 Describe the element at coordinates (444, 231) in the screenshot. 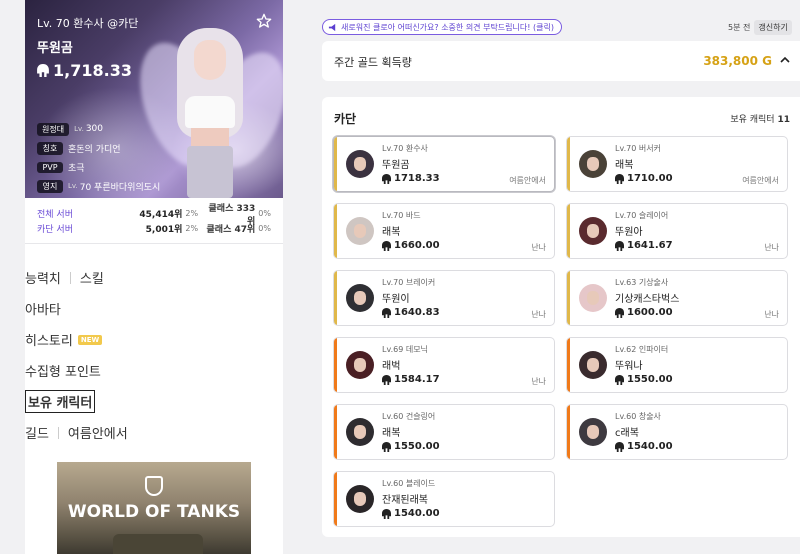

I see `character-card: Lv.70 바드 래복 1660.00 난나` at that location.